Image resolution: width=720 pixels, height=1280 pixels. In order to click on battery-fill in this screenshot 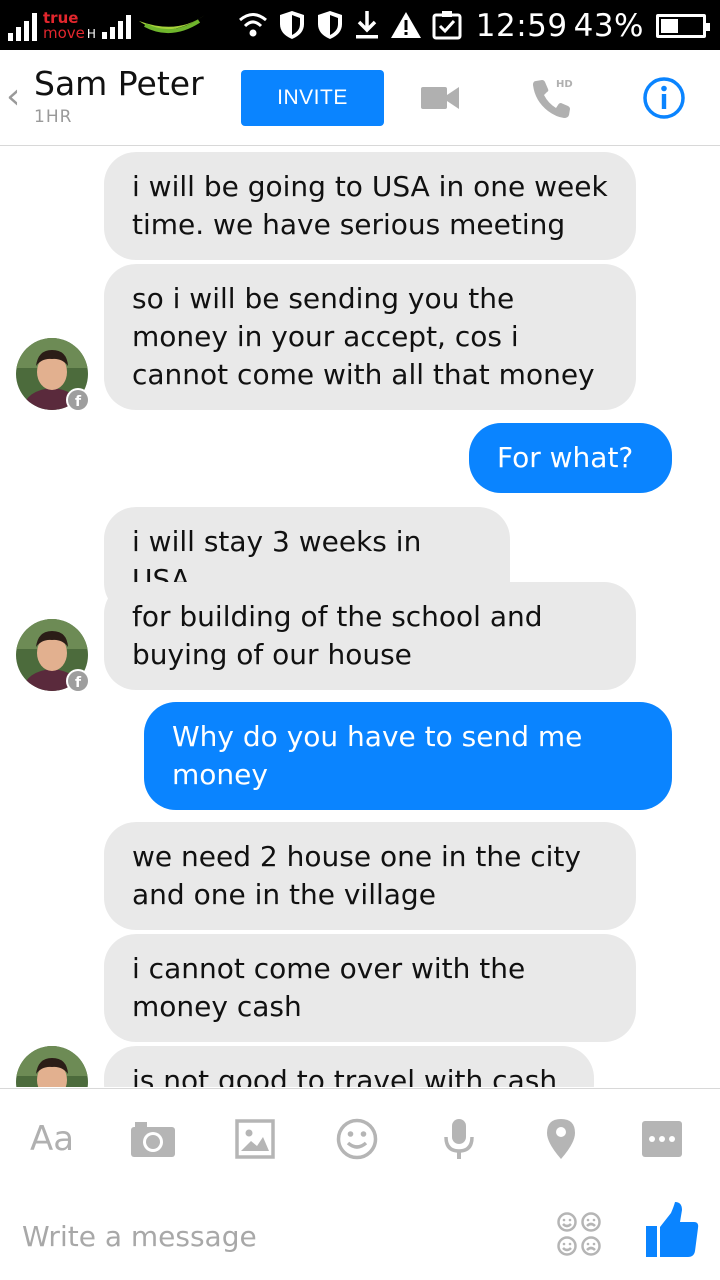, I will do `click(670, 26)`.